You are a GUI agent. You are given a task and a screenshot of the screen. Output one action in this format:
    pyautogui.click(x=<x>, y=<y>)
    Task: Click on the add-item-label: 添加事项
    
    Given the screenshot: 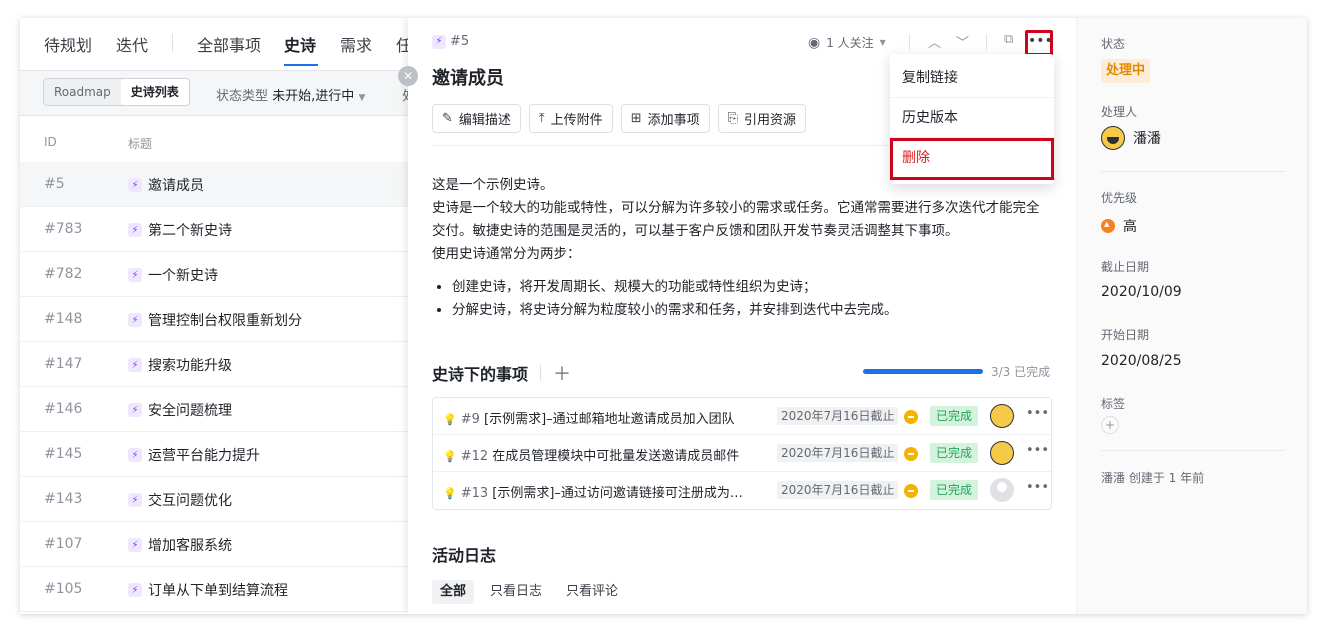 What is the action you would take?
    pyautogui.click(x=673, y=120)
    